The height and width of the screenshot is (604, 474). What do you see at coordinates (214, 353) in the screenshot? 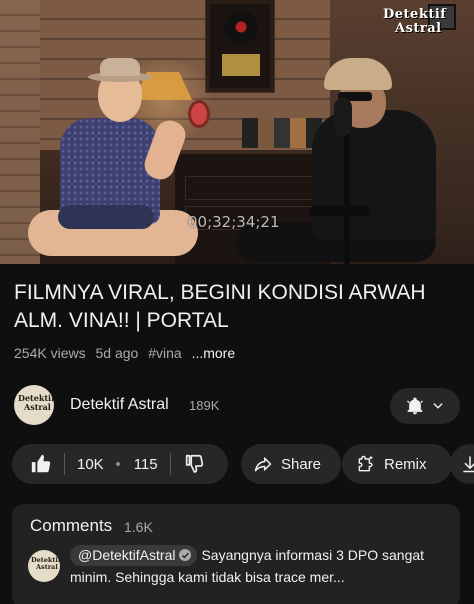
I see `more-link: ...more` at bounding box center [214, 353].